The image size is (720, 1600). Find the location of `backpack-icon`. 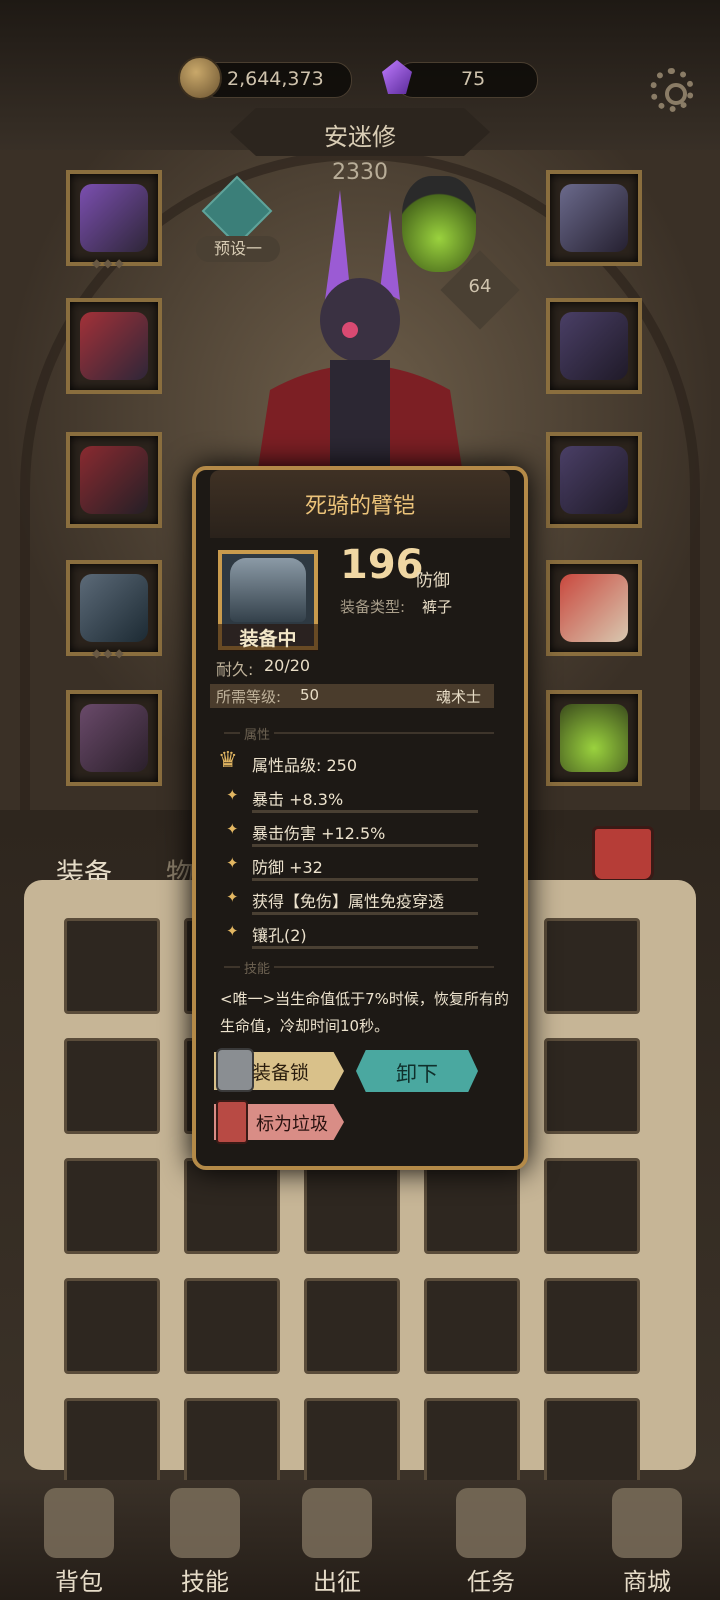

backpack-icon is located at coordinates (79, 1523).